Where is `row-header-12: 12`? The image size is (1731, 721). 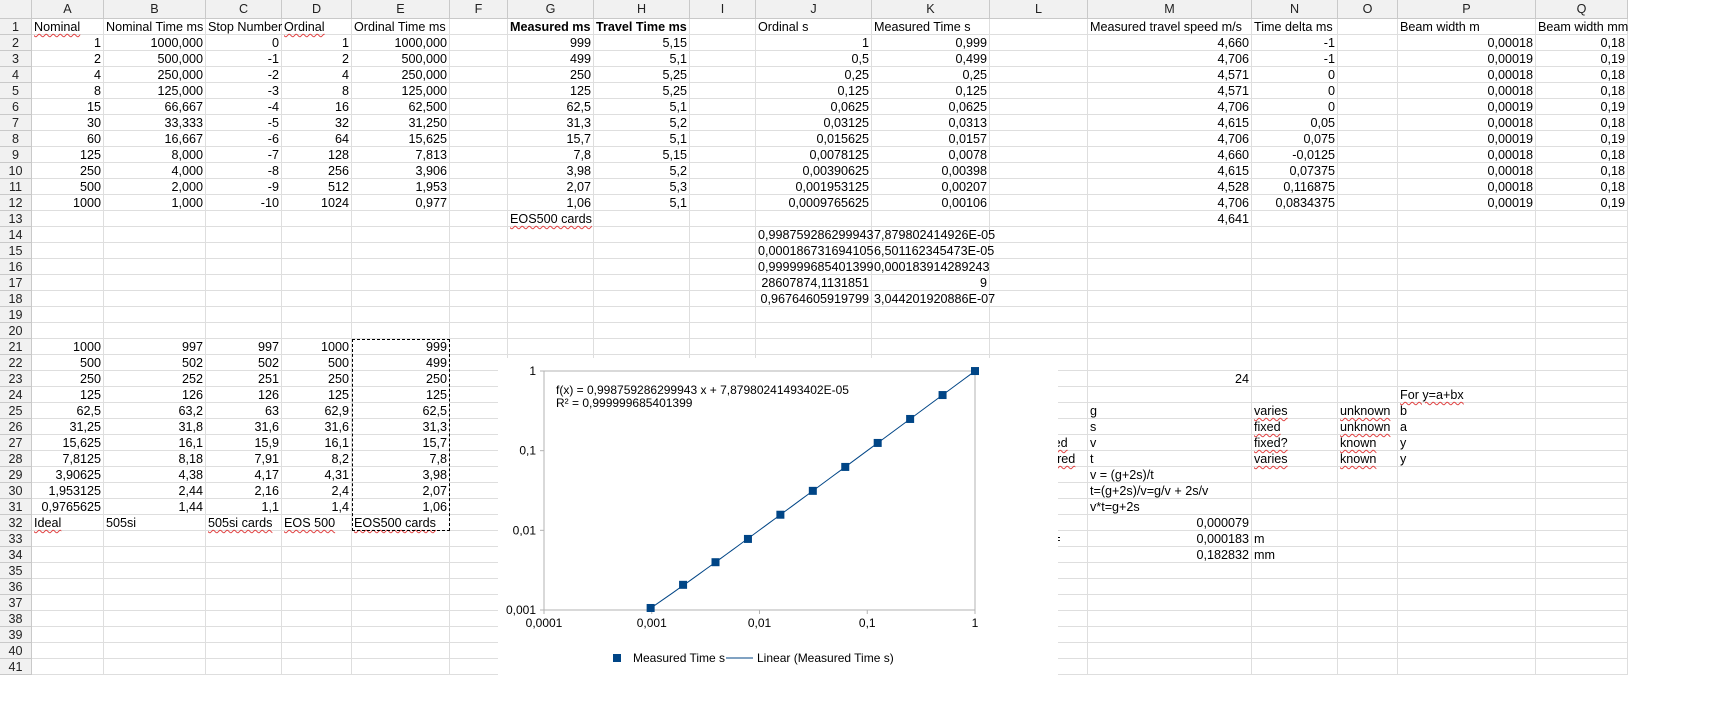
row-header-12: 12 is located at coordinates (16, 203).